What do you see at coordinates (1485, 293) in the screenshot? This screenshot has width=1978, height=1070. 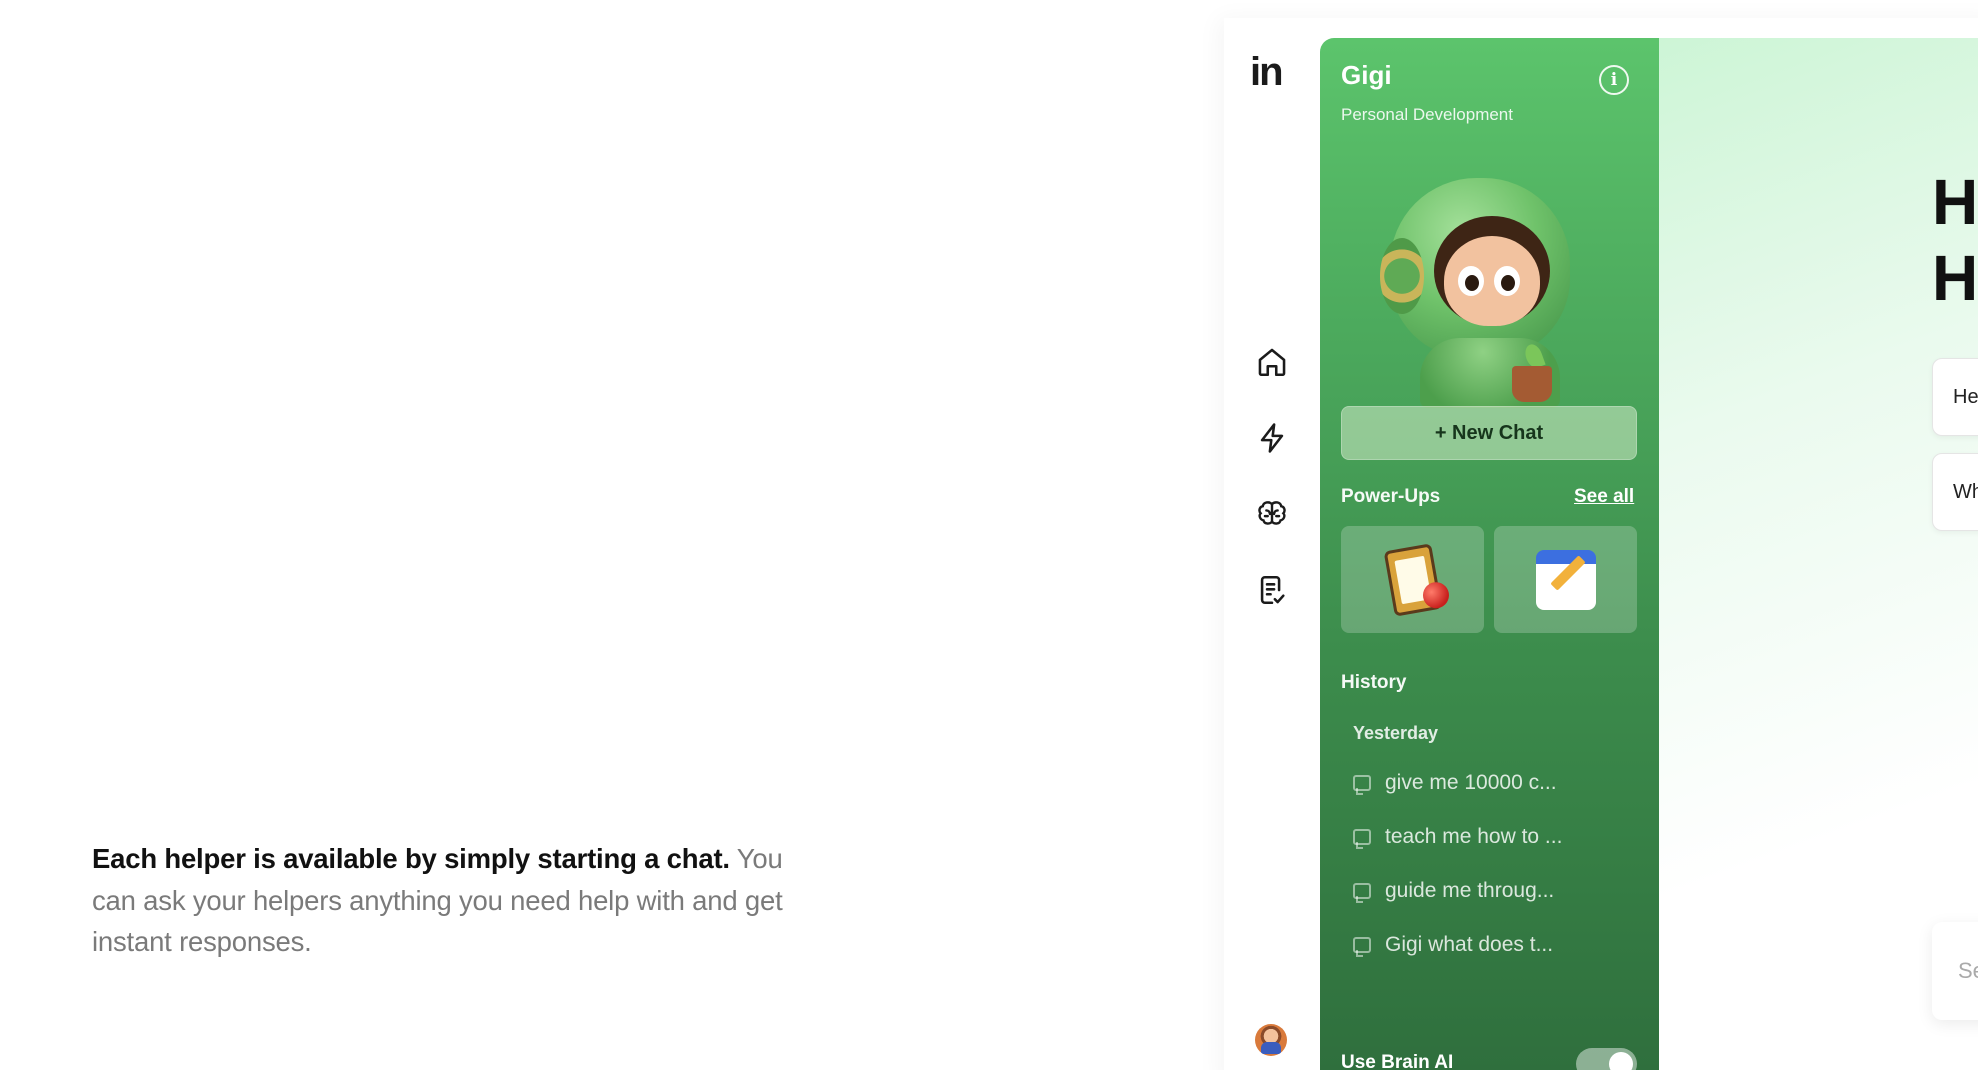 I see `helper-mascot-image` at bounding box center [1485, 293].